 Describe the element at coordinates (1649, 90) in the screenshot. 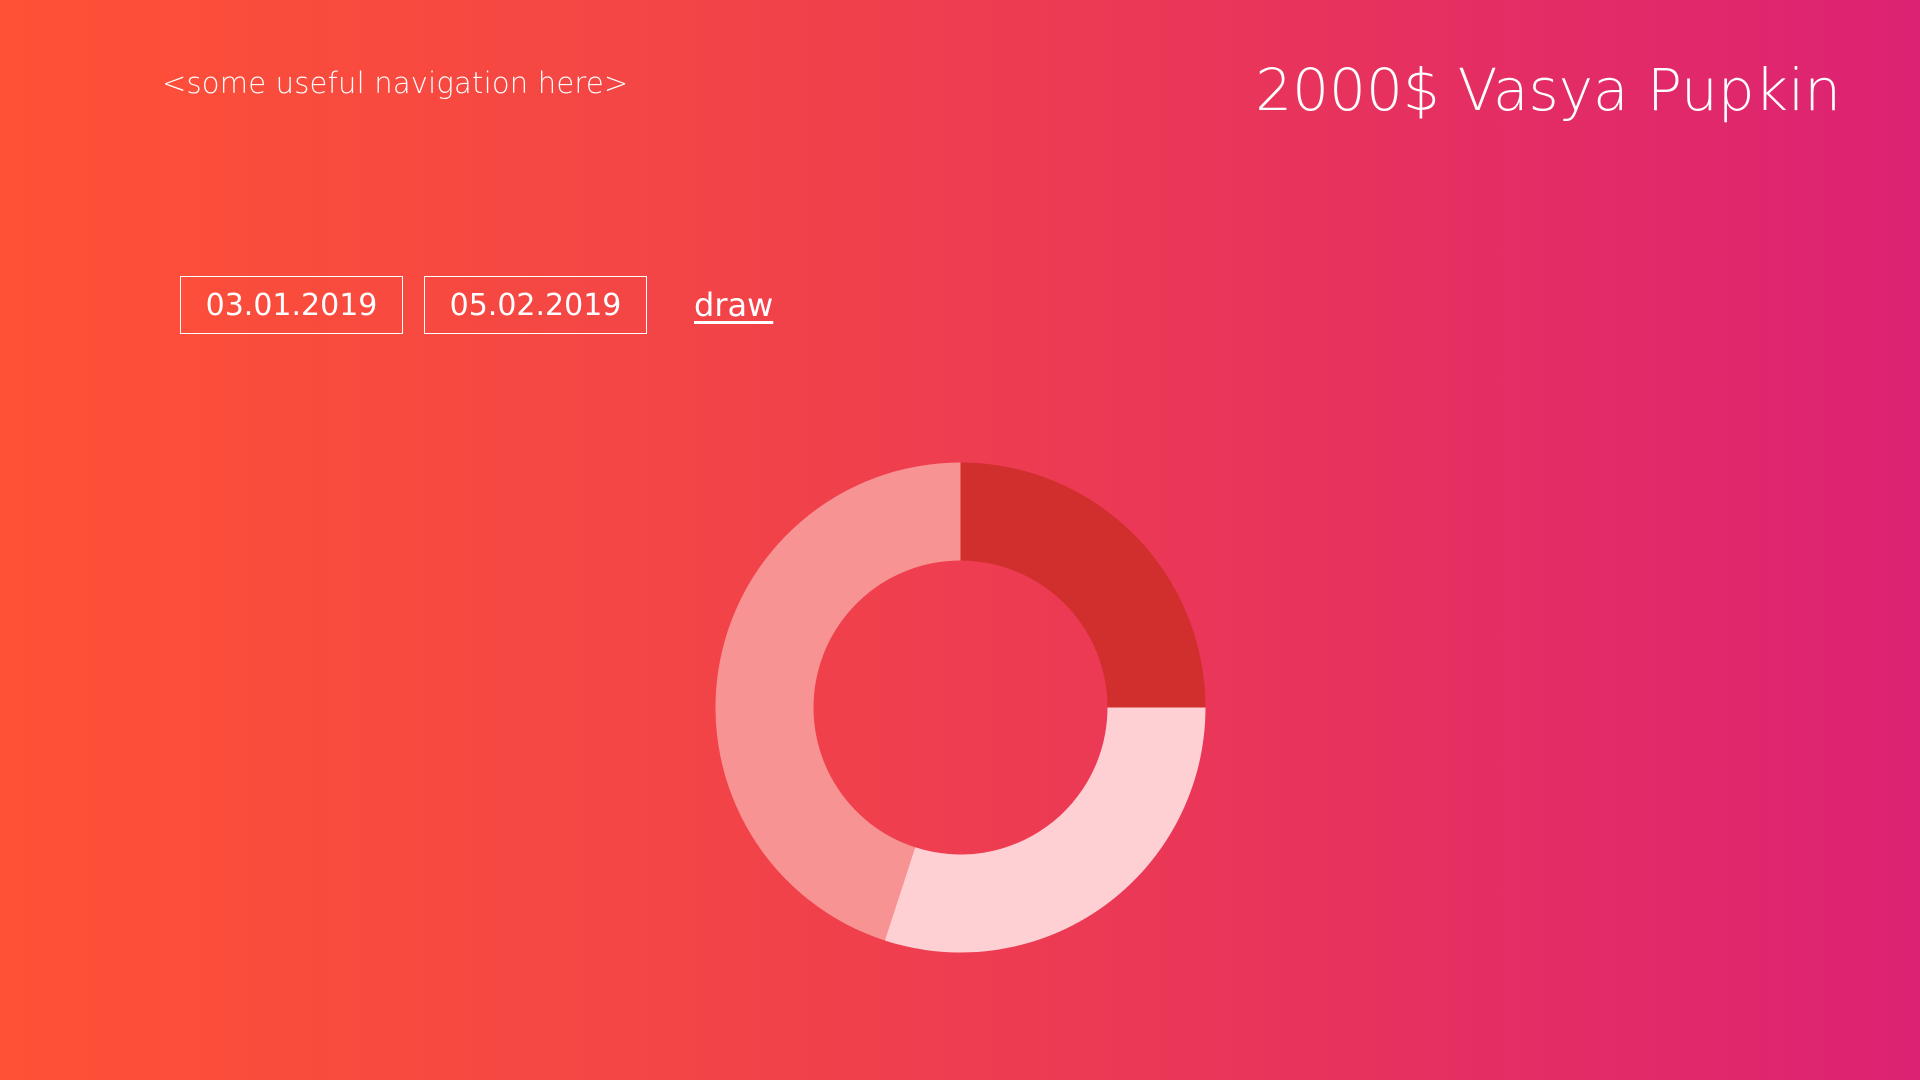

I see `user-name: Vasya Pupkin` at that location.